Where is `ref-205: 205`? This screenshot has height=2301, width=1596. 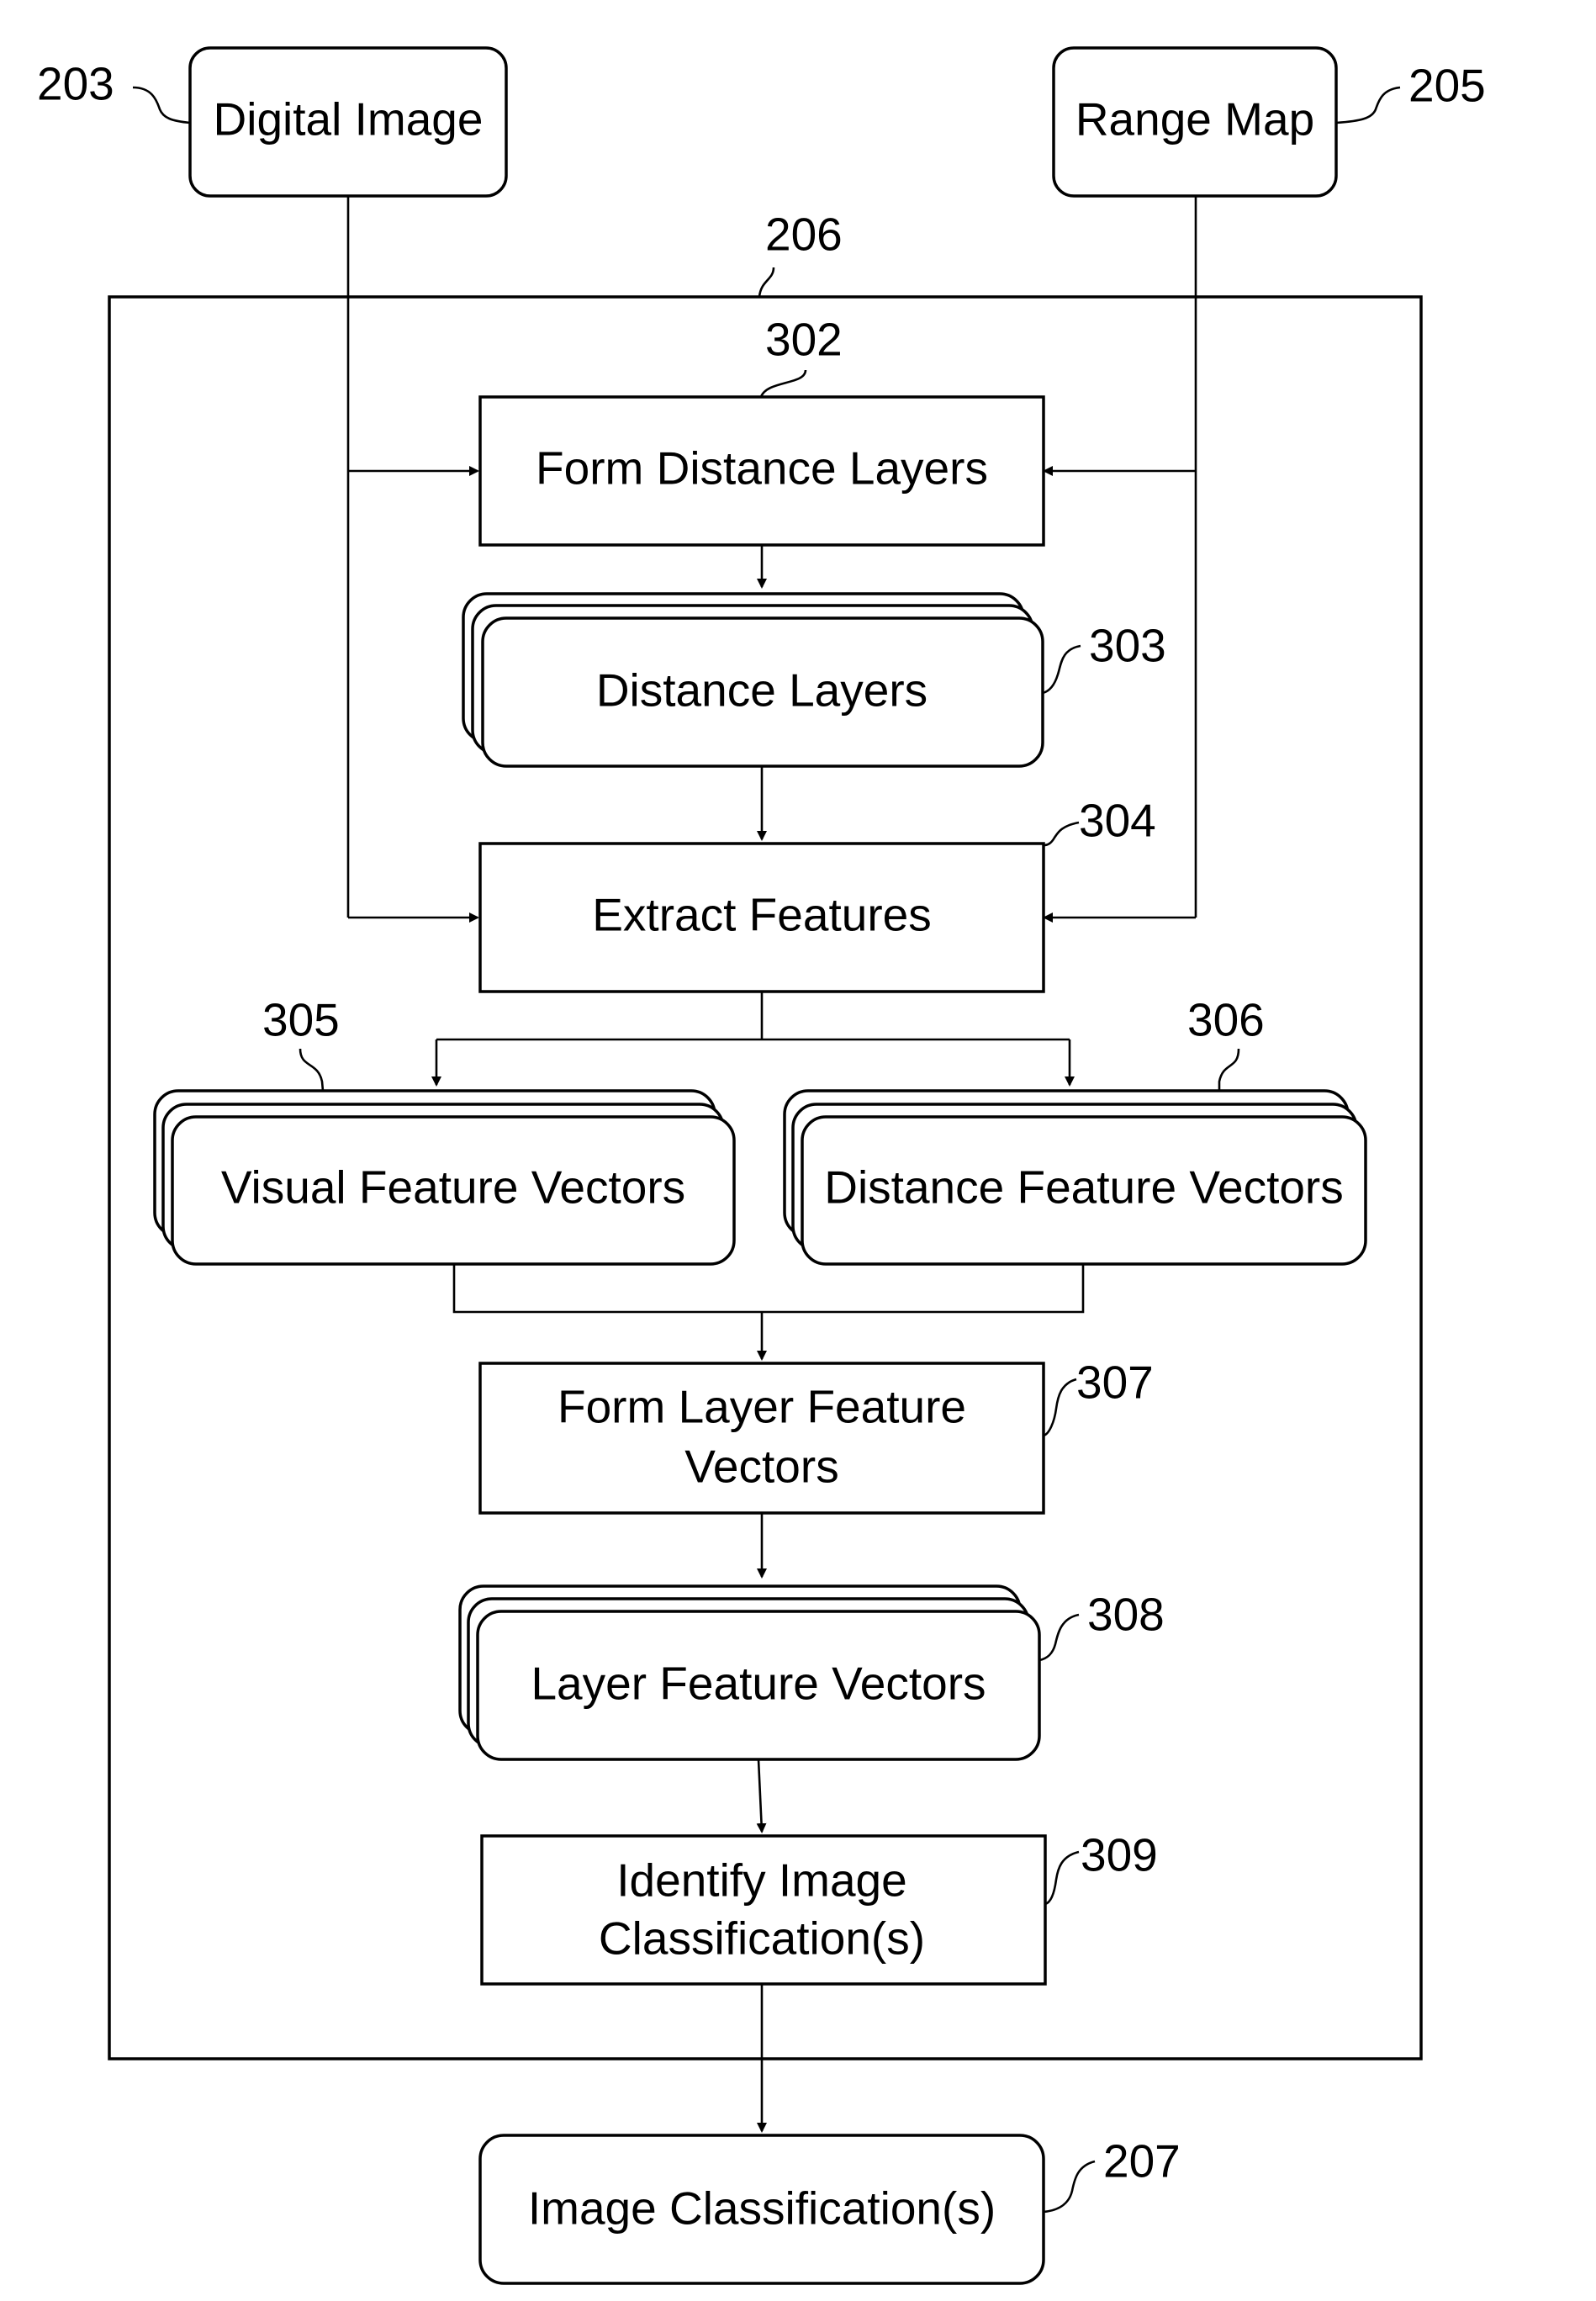
ref-205: 205 is located at coordinates (1447, 86).